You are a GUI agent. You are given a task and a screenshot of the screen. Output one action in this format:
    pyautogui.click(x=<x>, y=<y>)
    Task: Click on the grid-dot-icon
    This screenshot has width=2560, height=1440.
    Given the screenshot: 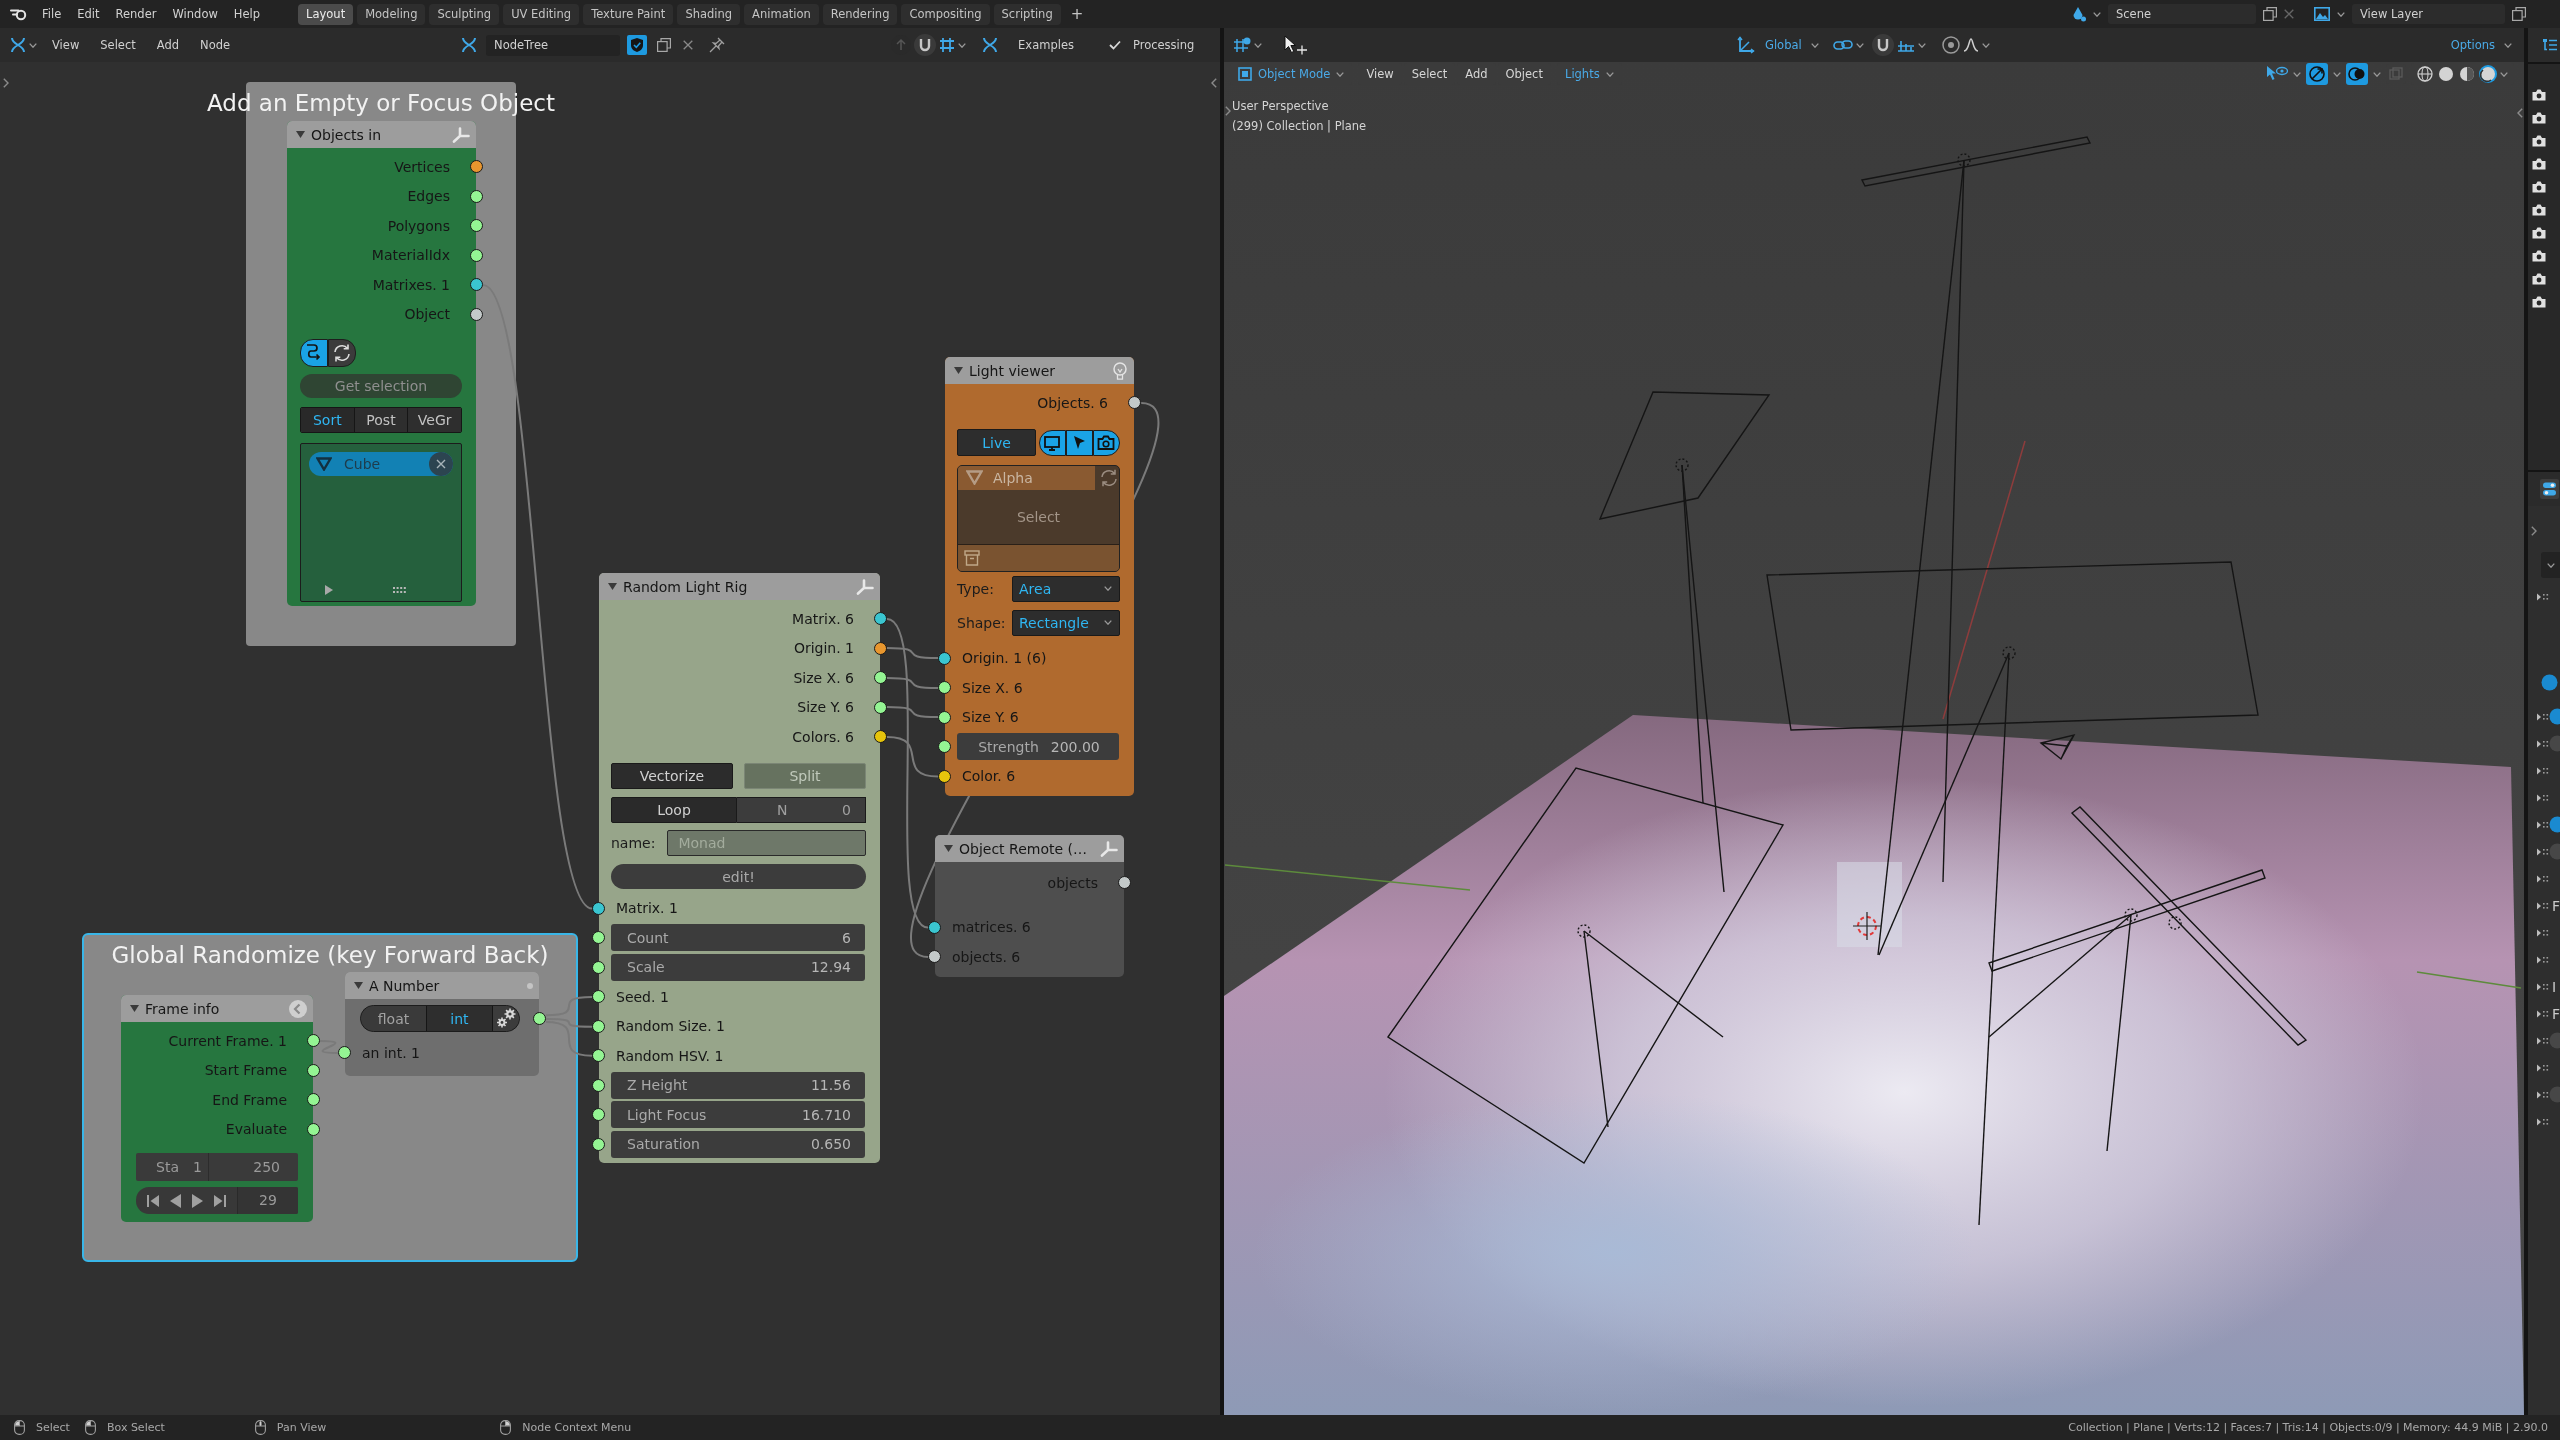 What is the action you would take?
    pyautogui.click(x=1242, y=45)
    